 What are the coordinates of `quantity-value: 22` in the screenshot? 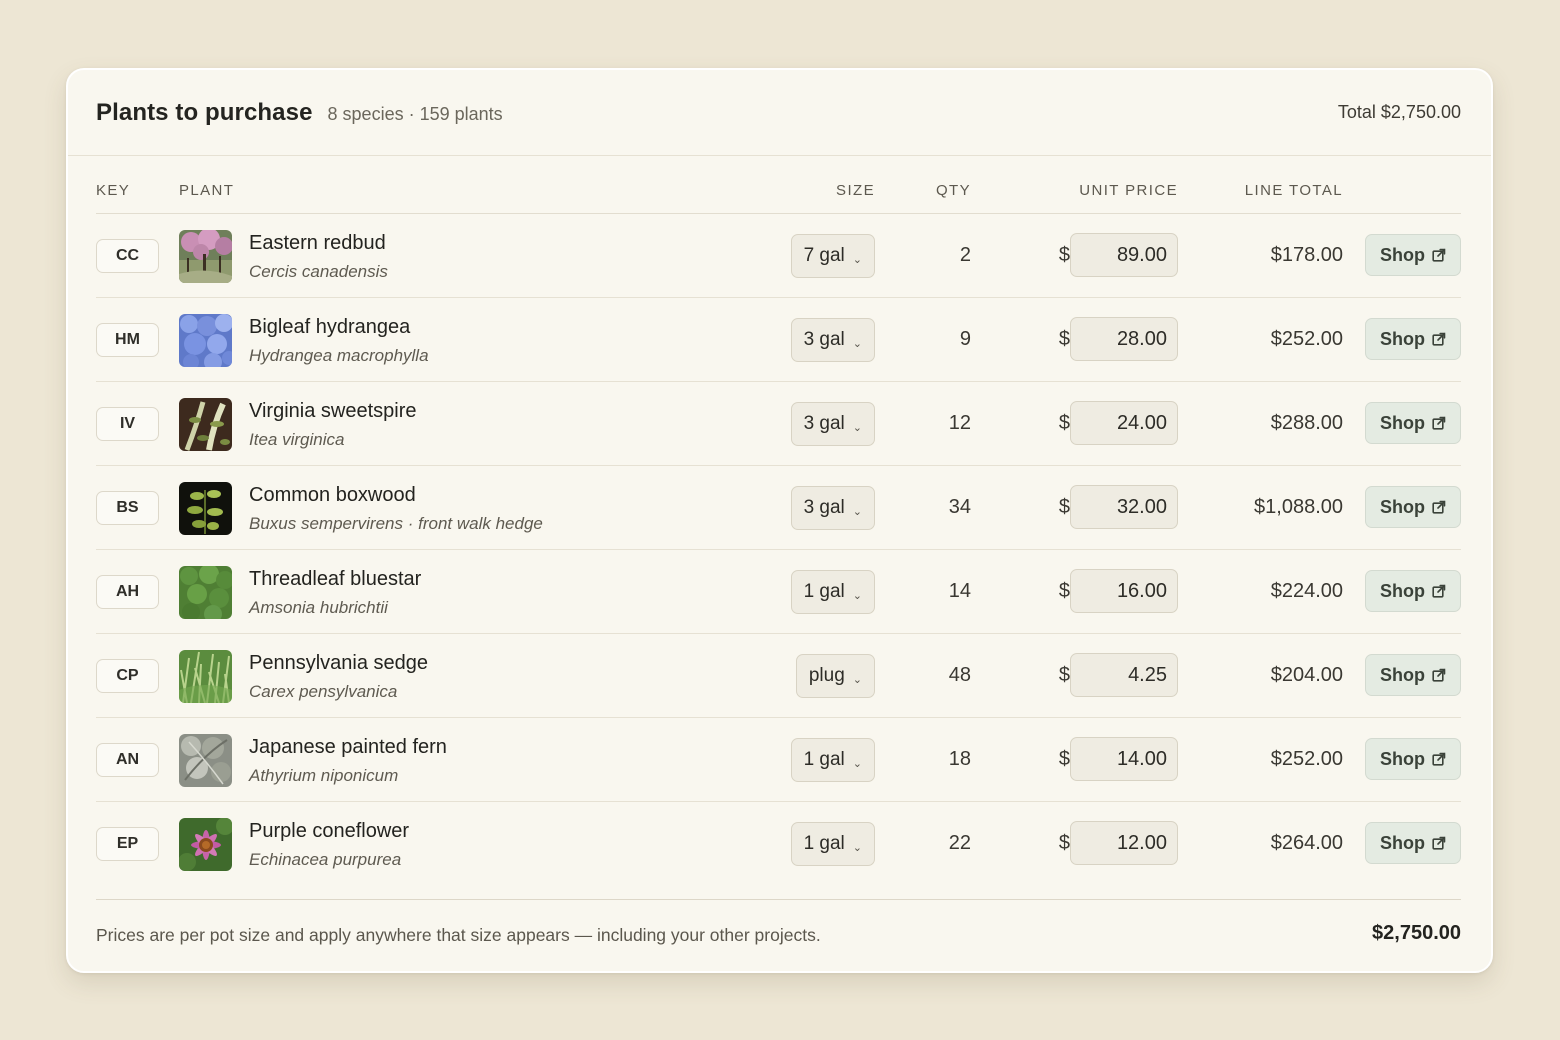 It's located at (959, 843).